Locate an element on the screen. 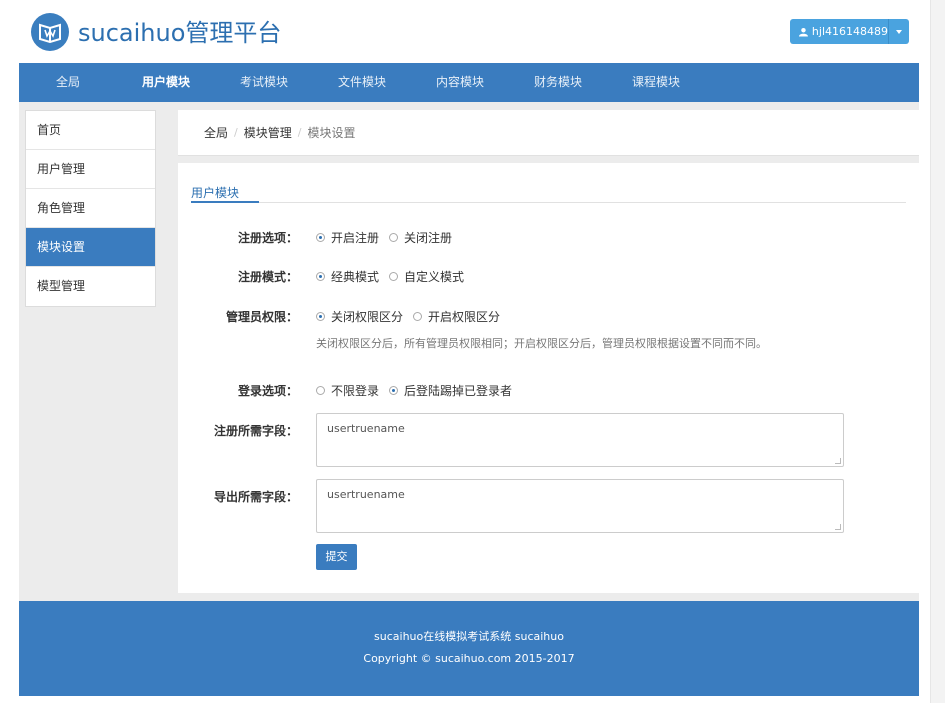 The width and height of the screenshot is (945, 703). tab-divider is located at coordinates (548, 202).